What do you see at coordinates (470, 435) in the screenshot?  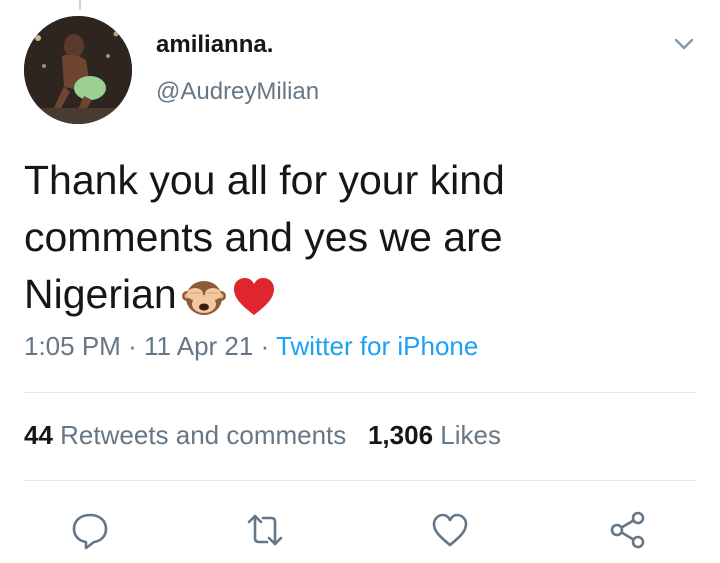 I see `likes-label: Likes` at bounding box center [470, 435].